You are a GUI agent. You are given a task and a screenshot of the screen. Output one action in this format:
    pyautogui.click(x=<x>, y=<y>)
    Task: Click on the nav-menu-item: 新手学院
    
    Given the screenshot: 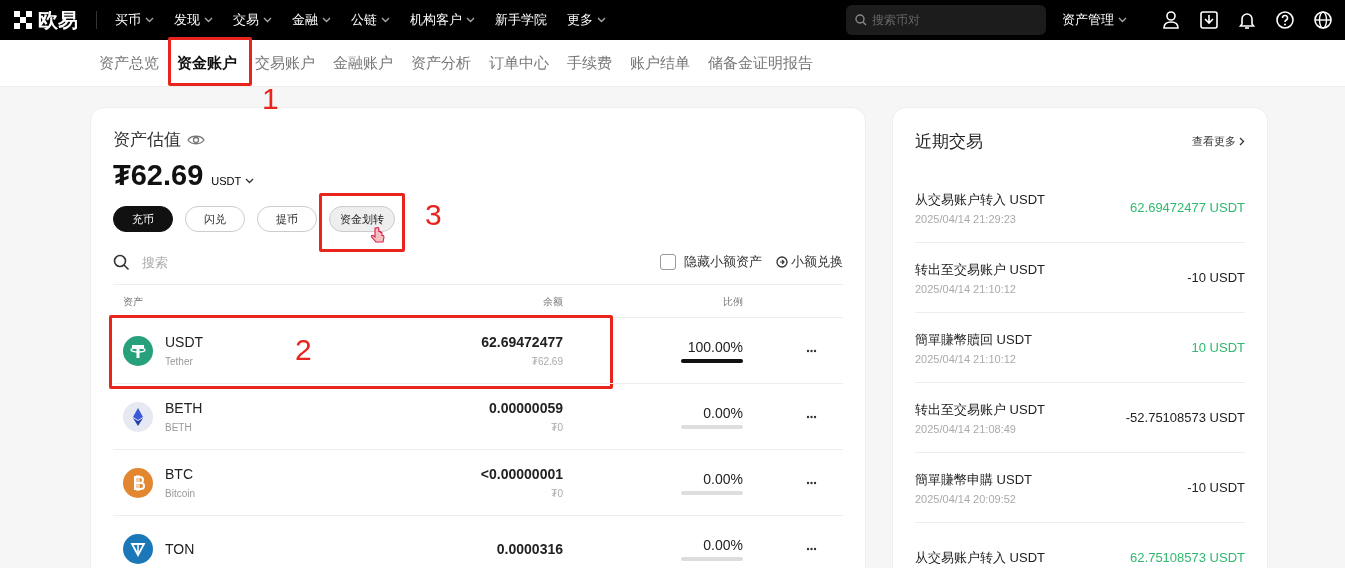 What is the action you would take?
    pyautogui.click(x=521, y=20)
    